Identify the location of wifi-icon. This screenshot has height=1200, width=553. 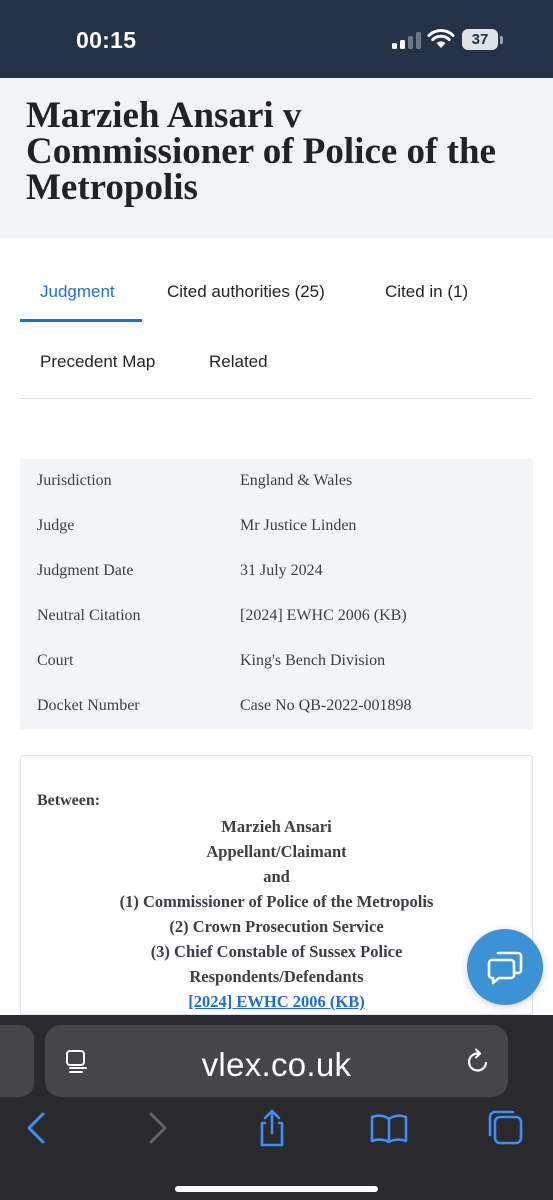
(441, 38).